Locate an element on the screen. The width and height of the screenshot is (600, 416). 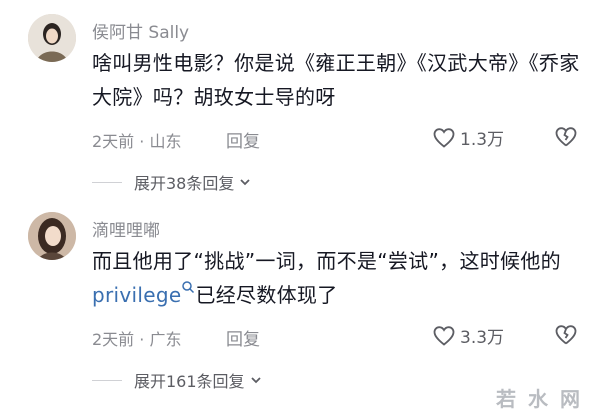
expand-replies-button: 展开161条回复 is located at coordinates (177, 380).